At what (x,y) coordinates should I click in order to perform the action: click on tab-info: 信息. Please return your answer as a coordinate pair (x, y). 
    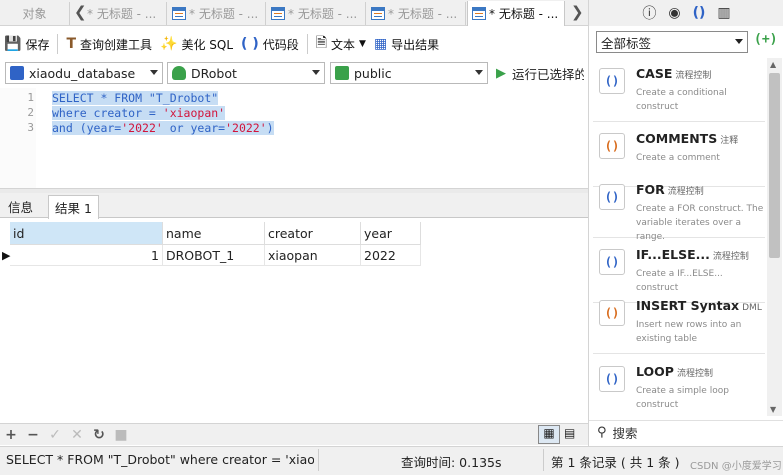
    Looking at the image, I should click on (20, 206).